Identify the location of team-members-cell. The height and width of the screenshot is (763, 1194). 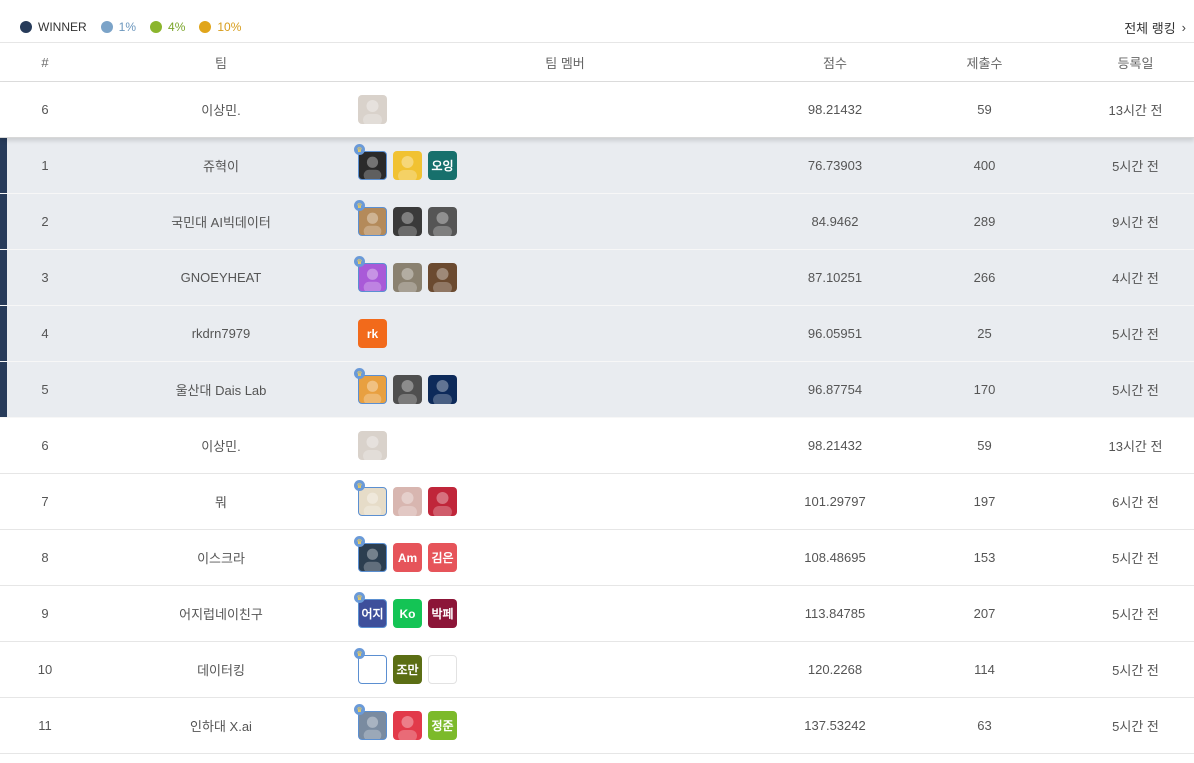
(565, 445).